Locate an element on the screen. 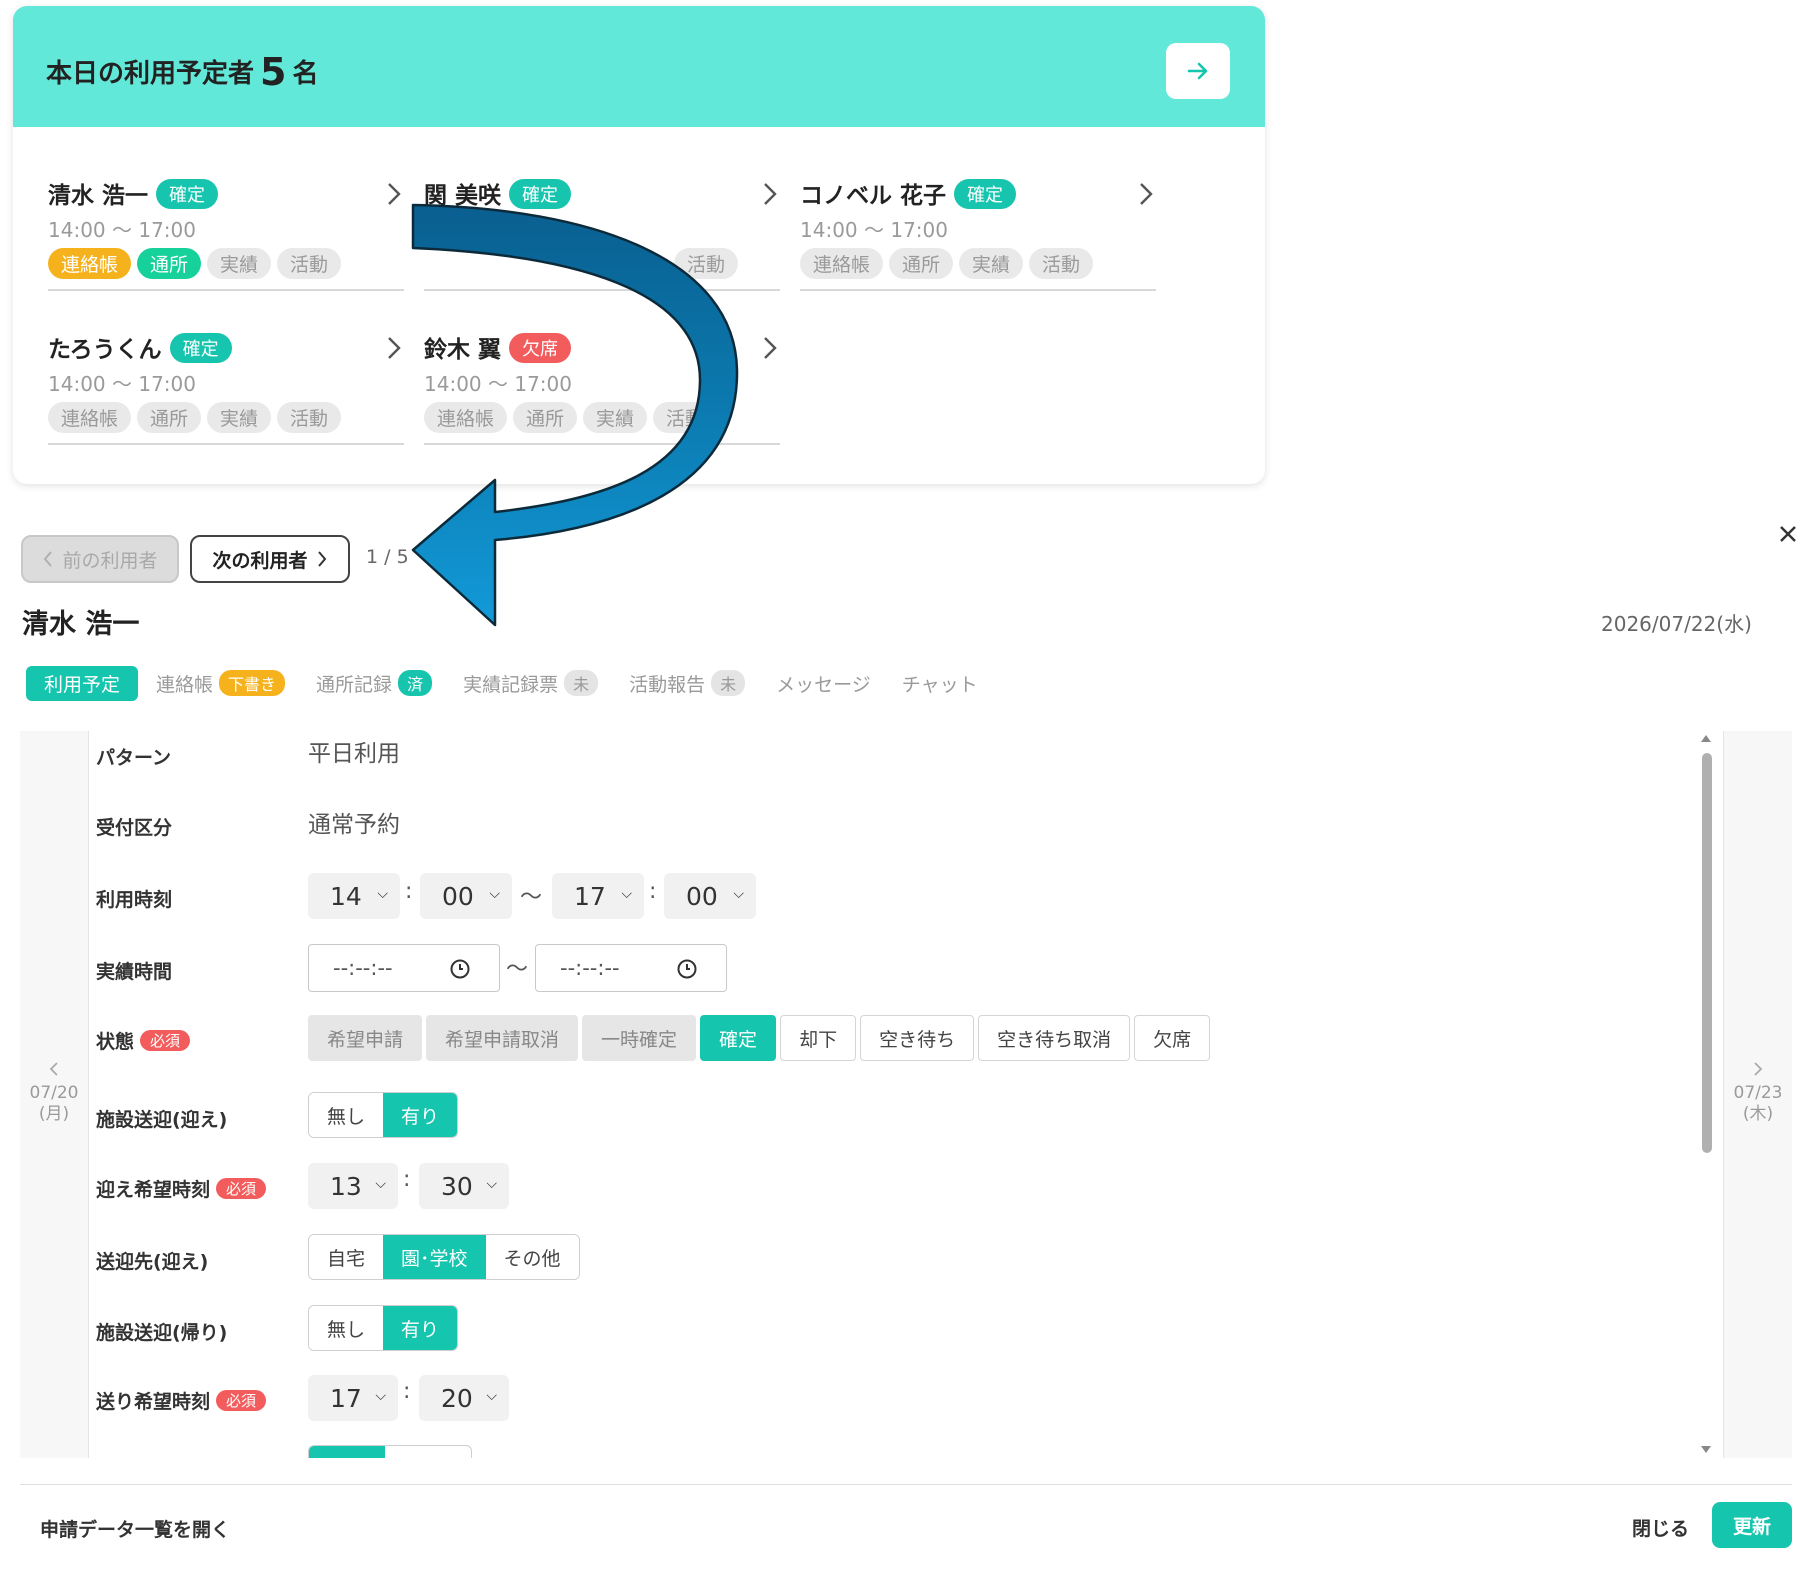 The height and width of the screenshot is (1574, 1803). tab-message: メッセージ is located at coordinates (823, 683).